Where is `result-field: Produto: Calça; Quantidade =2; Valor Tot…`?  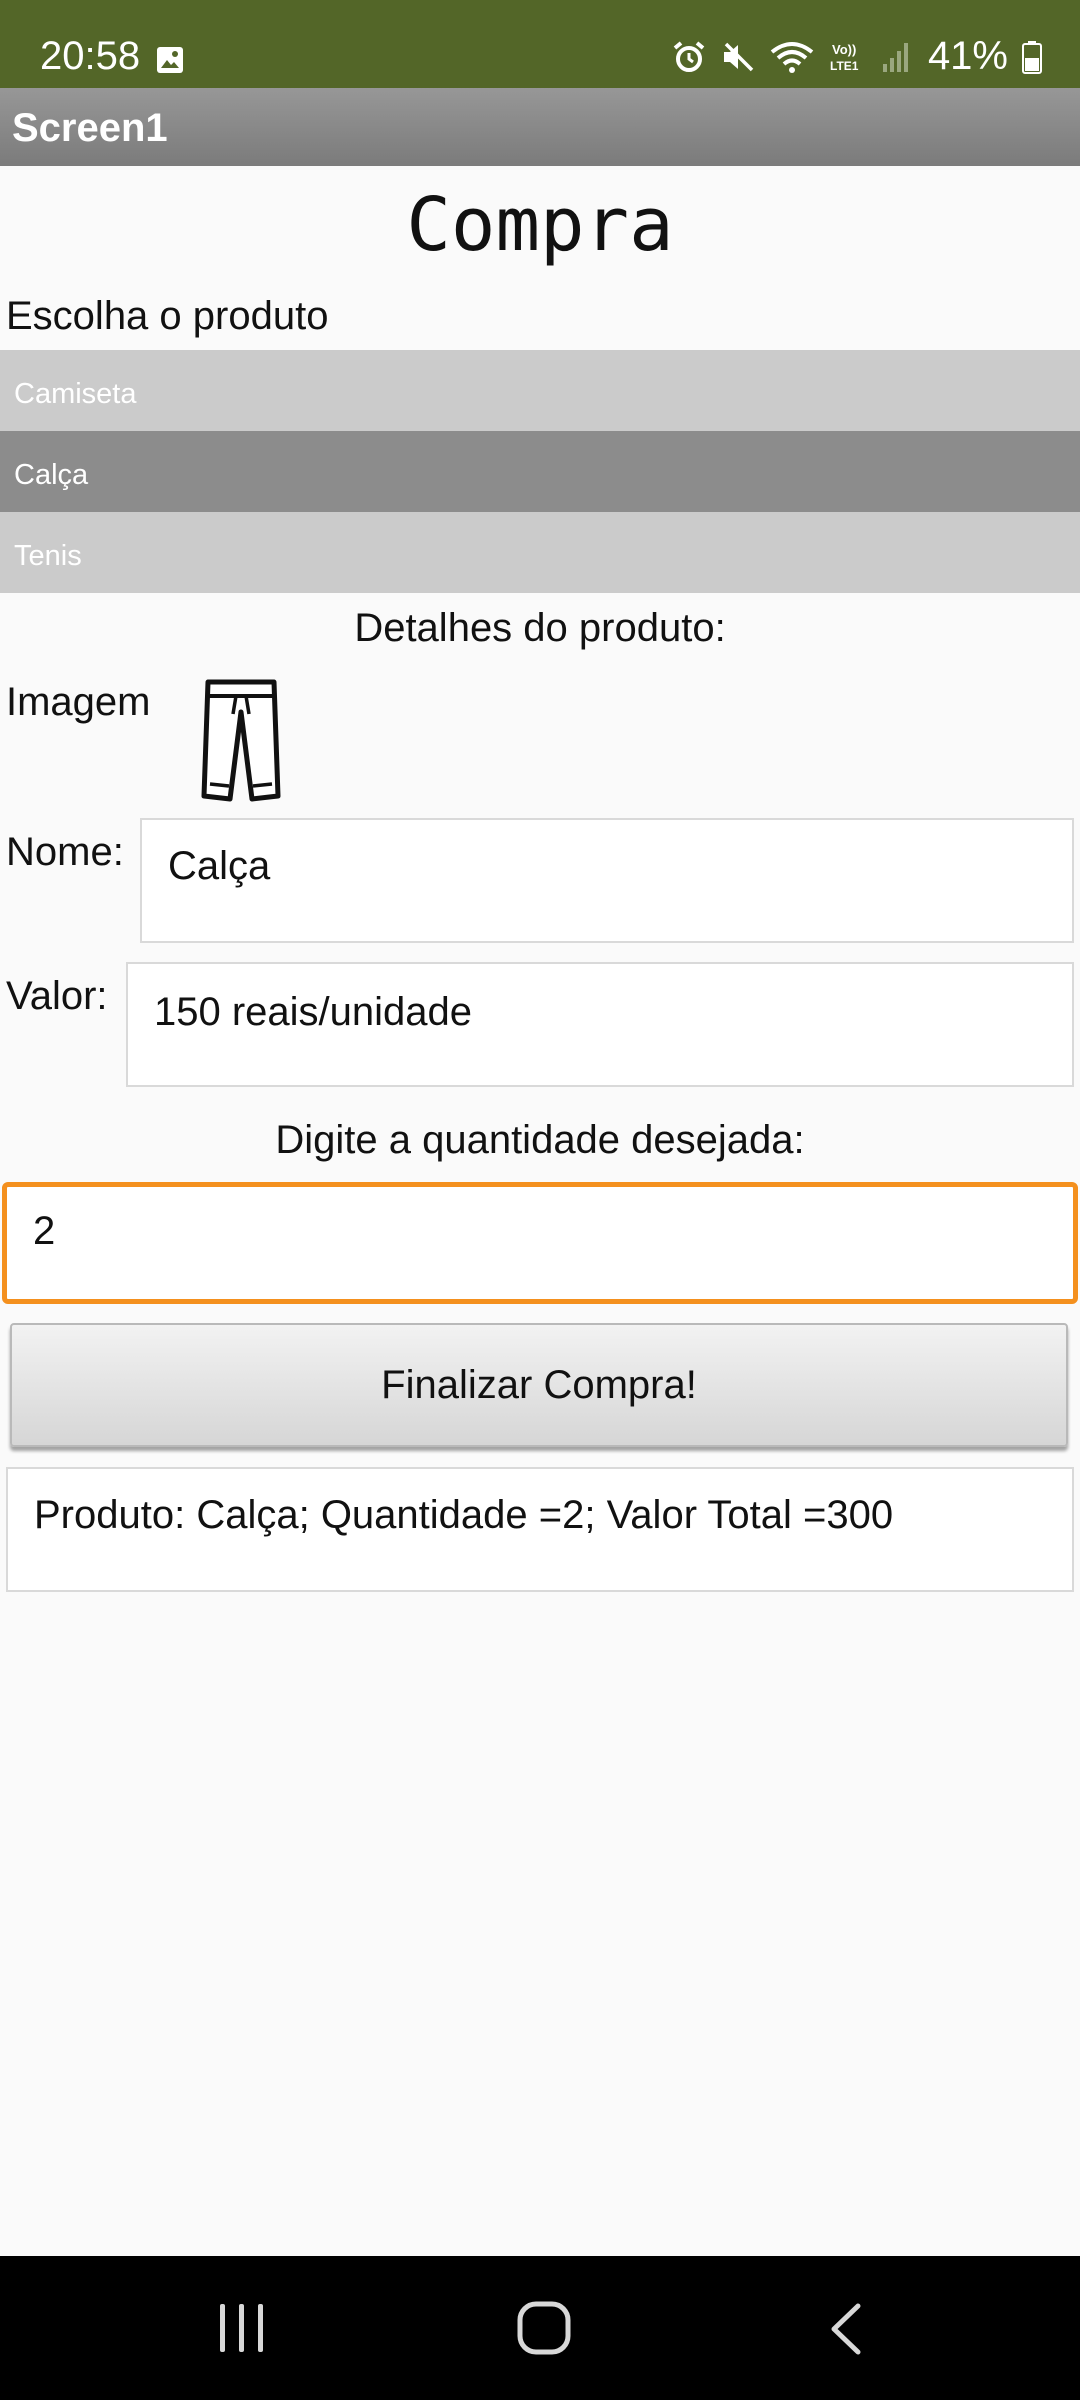 result-field: Produto: Calça; Quantidade =2; Valor Tot… is located at coordinates (540, 1529).